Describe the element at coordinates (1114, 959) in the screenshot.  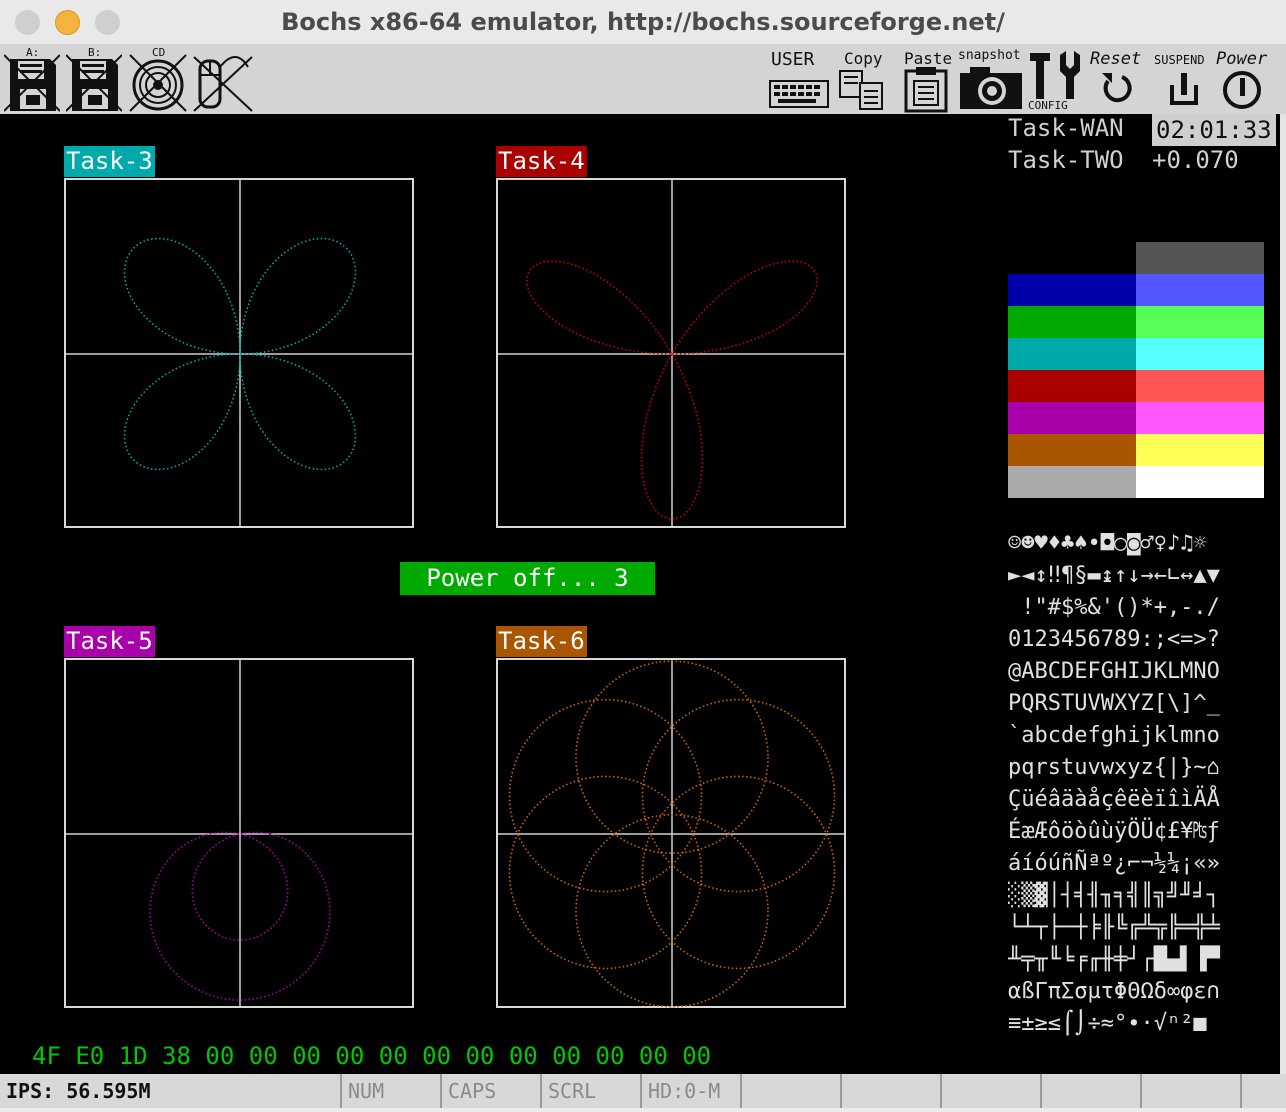
I see `charset-line: ╨╤╥╙╘╒╓╫╪┘┌█▄▌▐▀` at that location.